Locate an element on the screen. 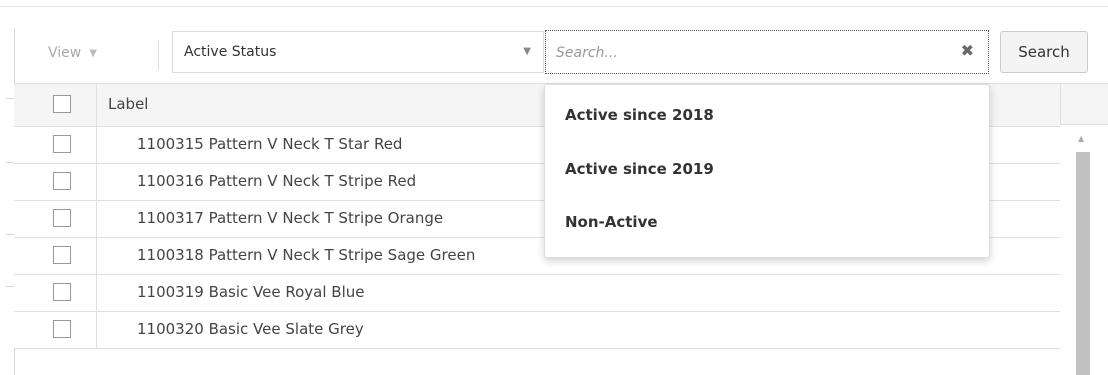  dropdown-option: Active since 2019 is located at coordinates (639, 169).